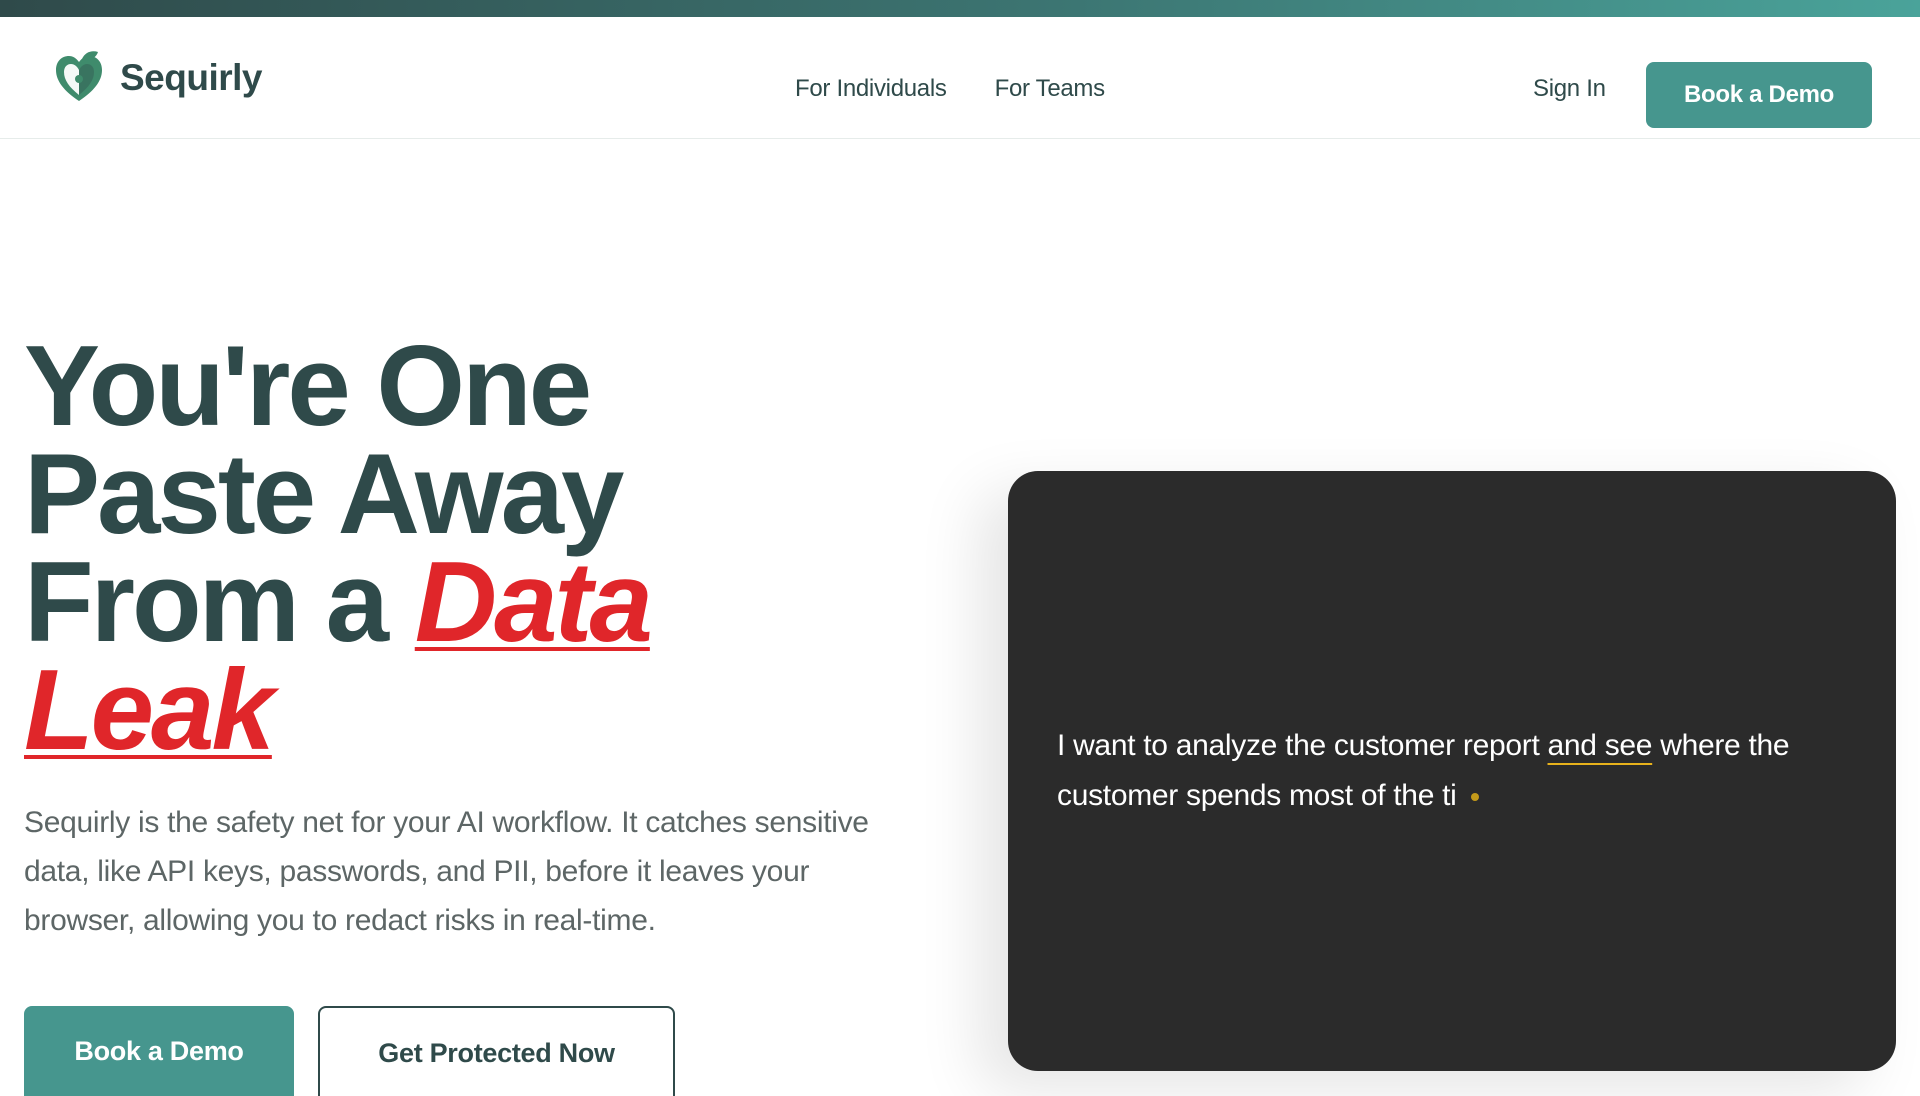  Describe the element at coordinates (871, 89) in the screenshot. I see `nav-link-for-individuals: For Individuals` at that location.